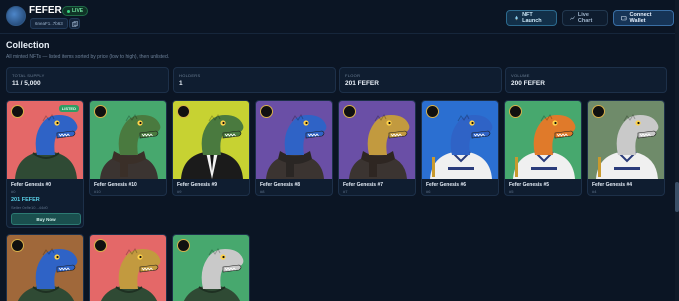  What do you see at coordinates (29, 207) in the screenshot?
I see `nft-seller: Seller 0x9e10...44d0` at bounding box center [29, 207].